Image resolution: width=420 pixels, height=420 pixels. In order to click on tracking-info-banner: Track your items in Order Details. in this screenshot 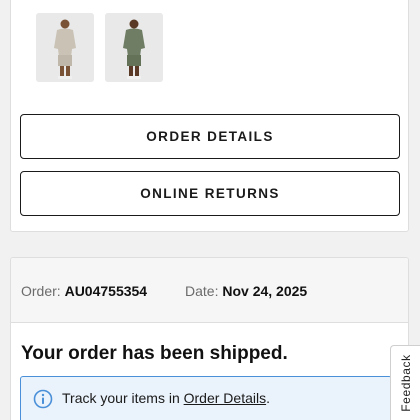, I will do `click(206, 398)`.